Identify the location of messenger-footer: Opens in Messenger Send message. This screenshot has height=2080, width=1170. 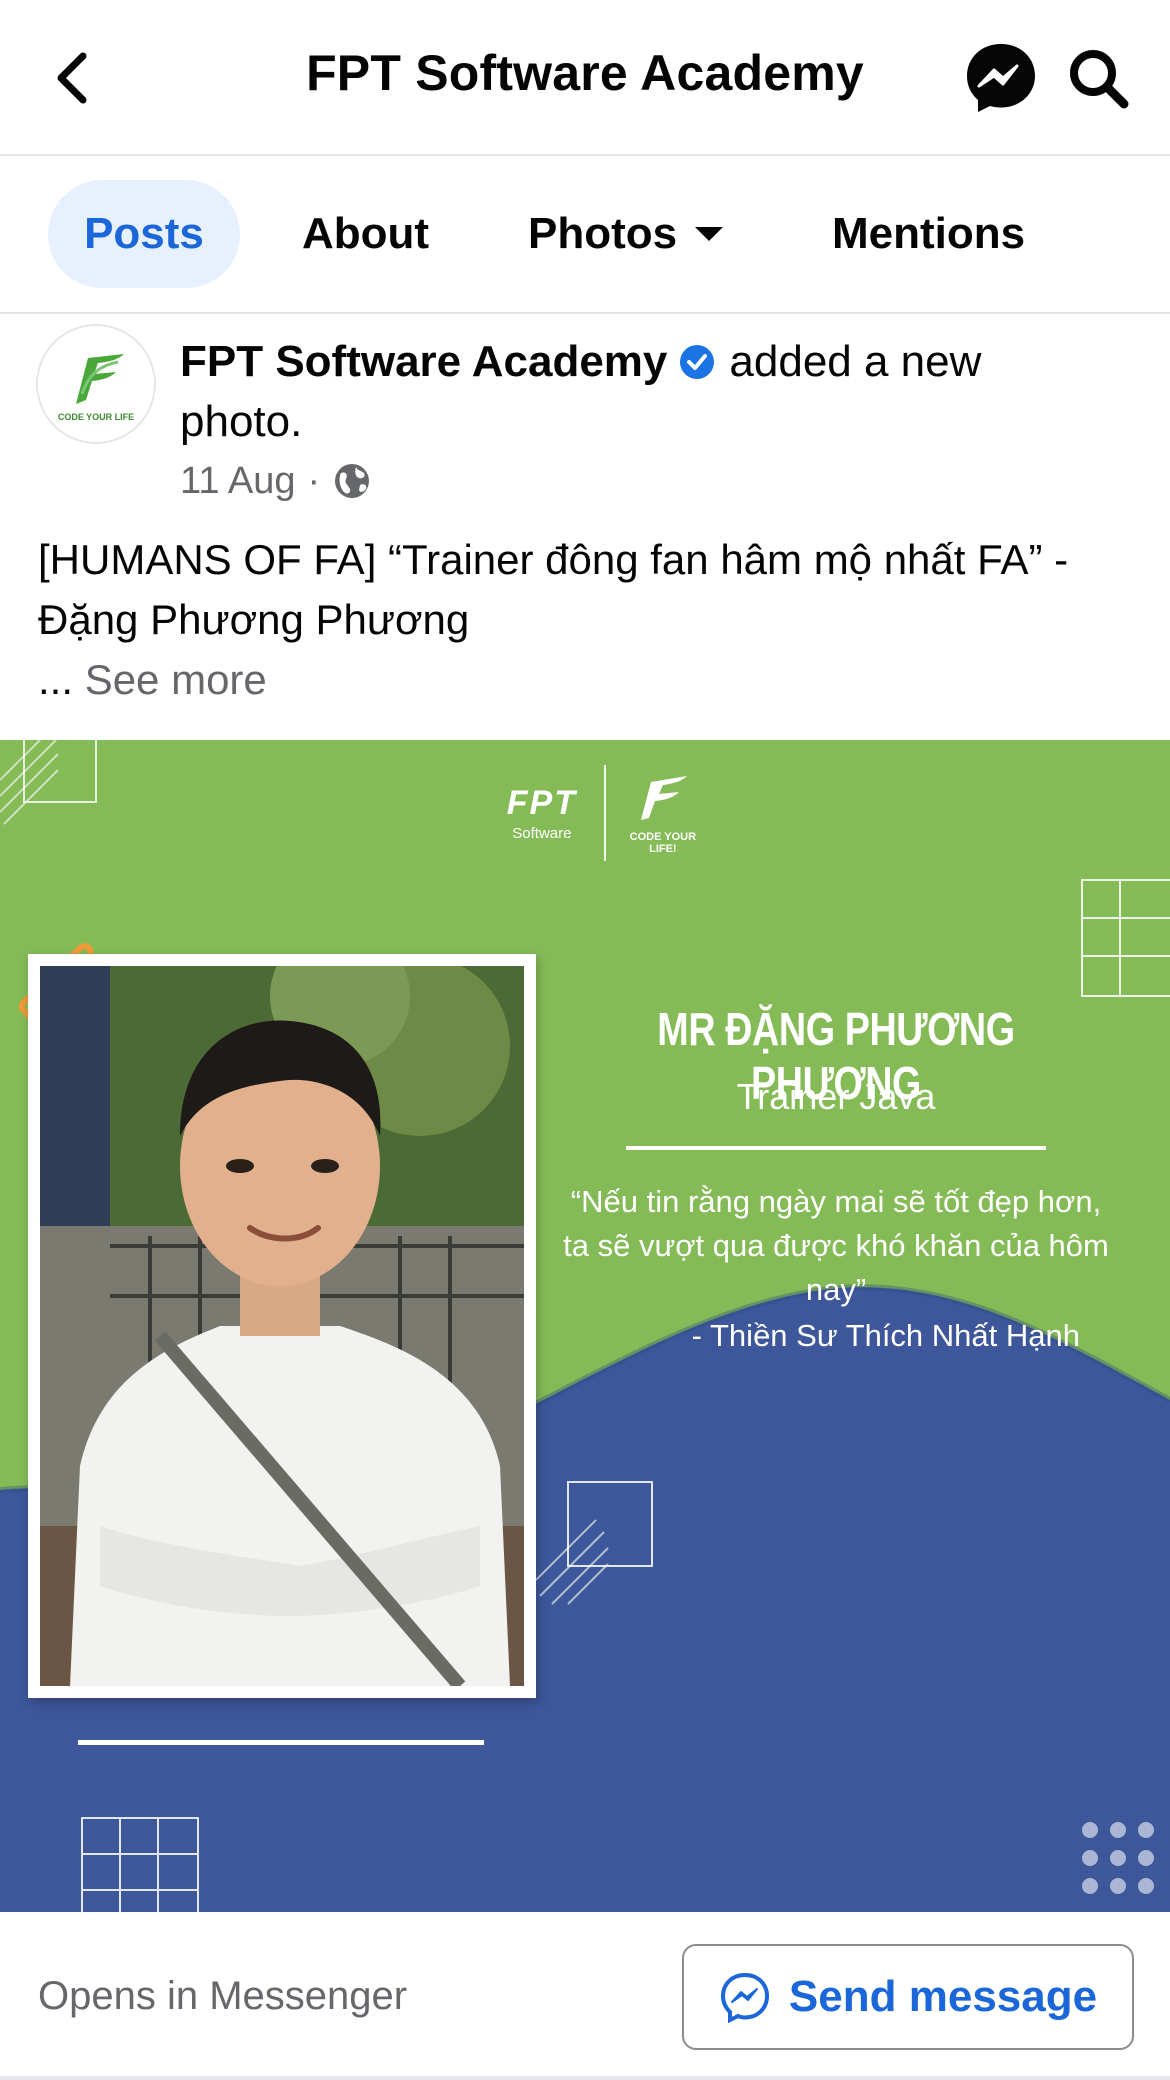
(585, 1996).